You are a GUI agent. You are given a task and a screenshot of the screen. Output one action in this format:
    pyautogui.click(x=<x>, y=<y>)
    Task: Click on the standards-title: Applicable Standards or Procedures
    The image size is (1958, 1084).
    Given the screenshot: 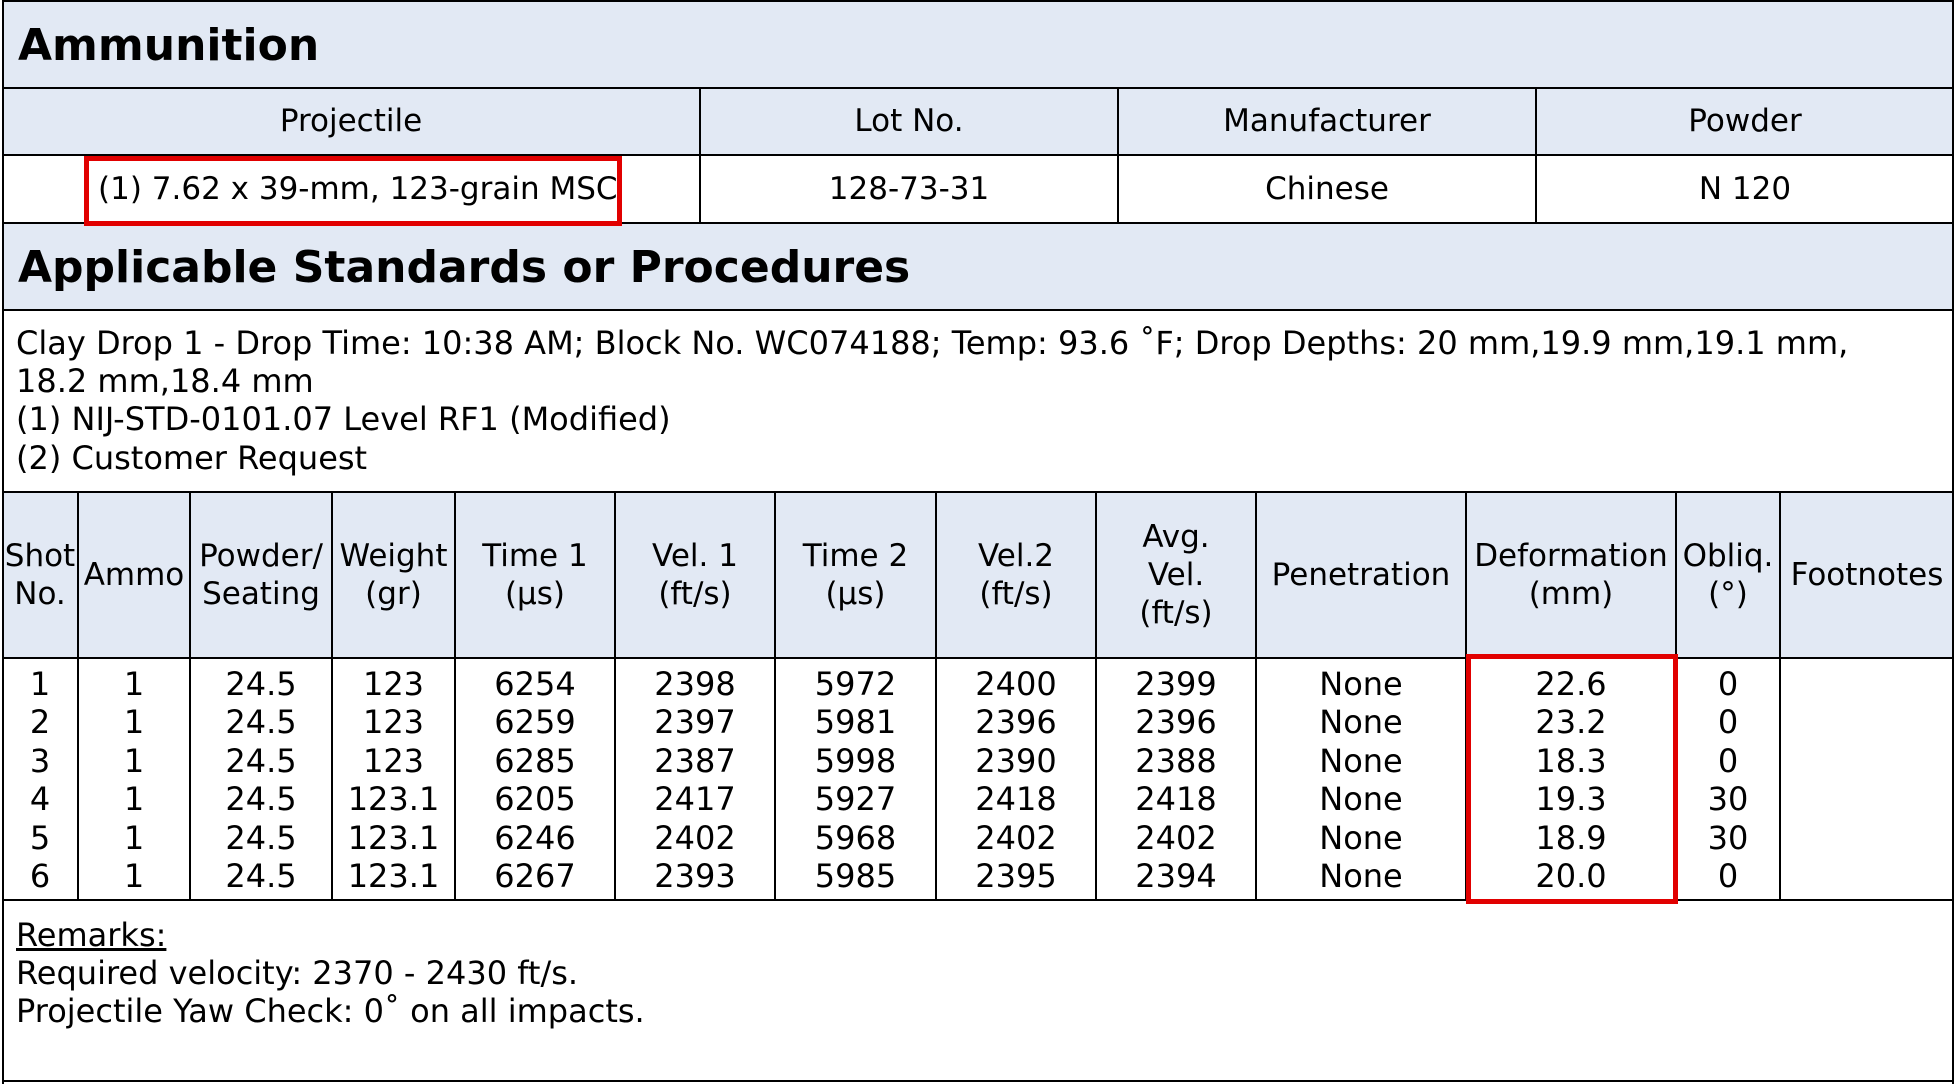 What is the action you would take?
    pyautogui.click(x=464, y=267)
    